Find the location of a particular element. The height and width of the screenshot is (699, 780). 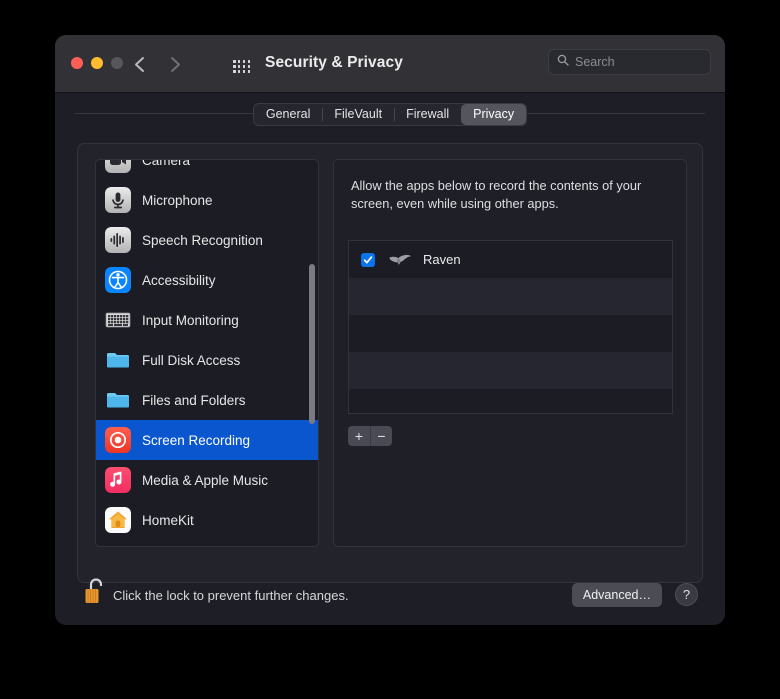

sidebar-item-media-apple-music: Media & Apple Music is located at coordinates (207, 480).